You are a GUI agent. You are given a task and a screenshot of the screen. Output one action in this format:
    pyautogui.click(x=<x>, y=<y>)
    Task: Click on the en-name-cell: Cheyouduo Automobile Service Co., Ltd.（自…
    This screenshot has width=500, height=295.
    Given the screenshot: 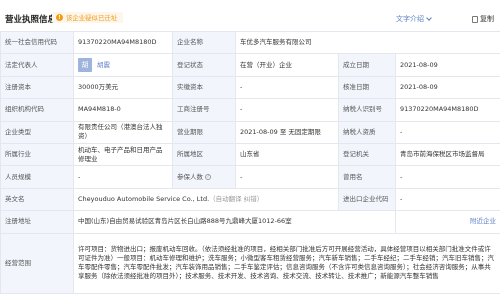 What is the action you would take?
    pyautogui.click(x=206, y=199)
    